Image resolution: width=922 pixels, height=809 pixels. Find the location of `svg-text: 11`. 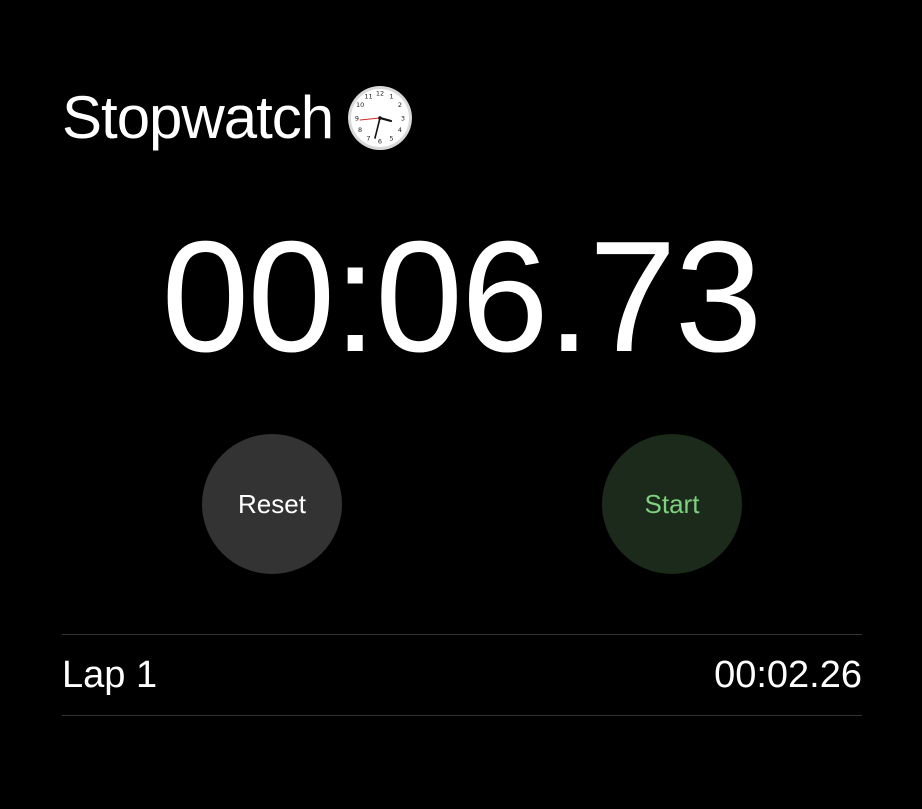

svg-text: 11 is located at coordinates (369, 97).